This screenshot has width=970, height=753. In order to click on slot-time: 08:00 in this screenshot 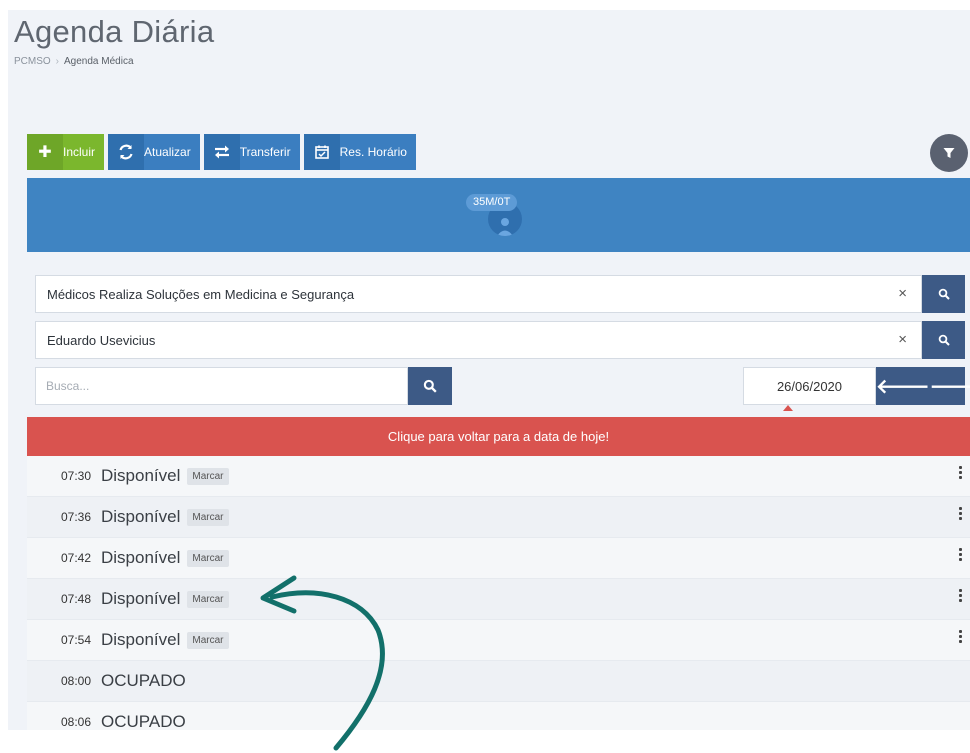, I will do `click(75, 681)`.